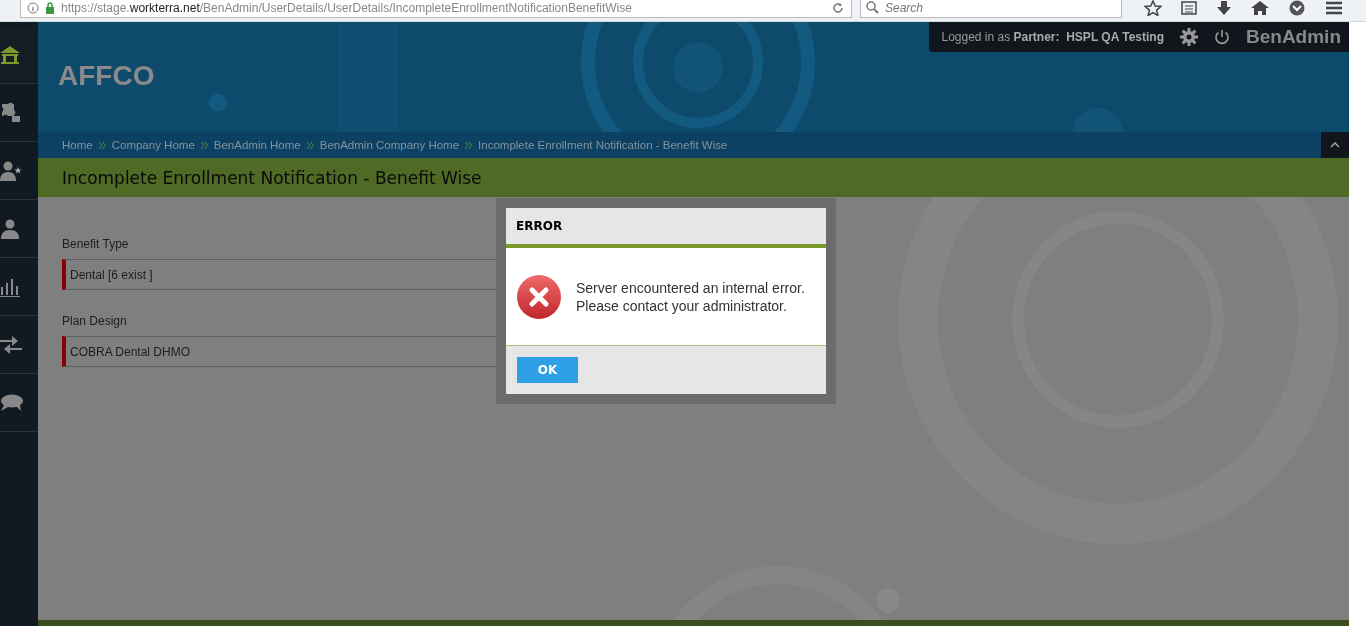 The width and height of the screenshot is (1366, 626). Describe the element at coordinates (1153, 8) in the screenshot. I see `star-icon` at that location.